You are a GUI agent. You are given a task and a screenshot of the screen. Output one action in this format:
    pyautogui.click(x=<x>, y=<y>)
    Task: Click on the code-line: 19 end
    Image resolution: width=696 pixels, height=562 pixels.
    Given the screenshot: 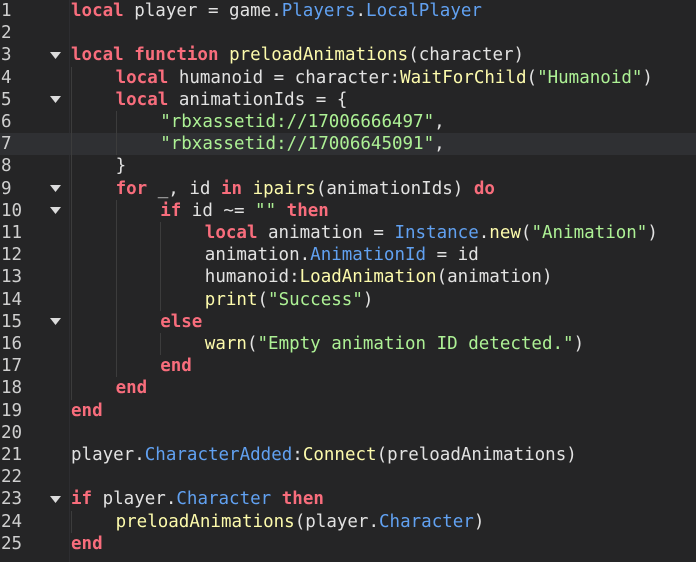 What is the action you would take?
    pyautogui.click(x=348, y=411)
    